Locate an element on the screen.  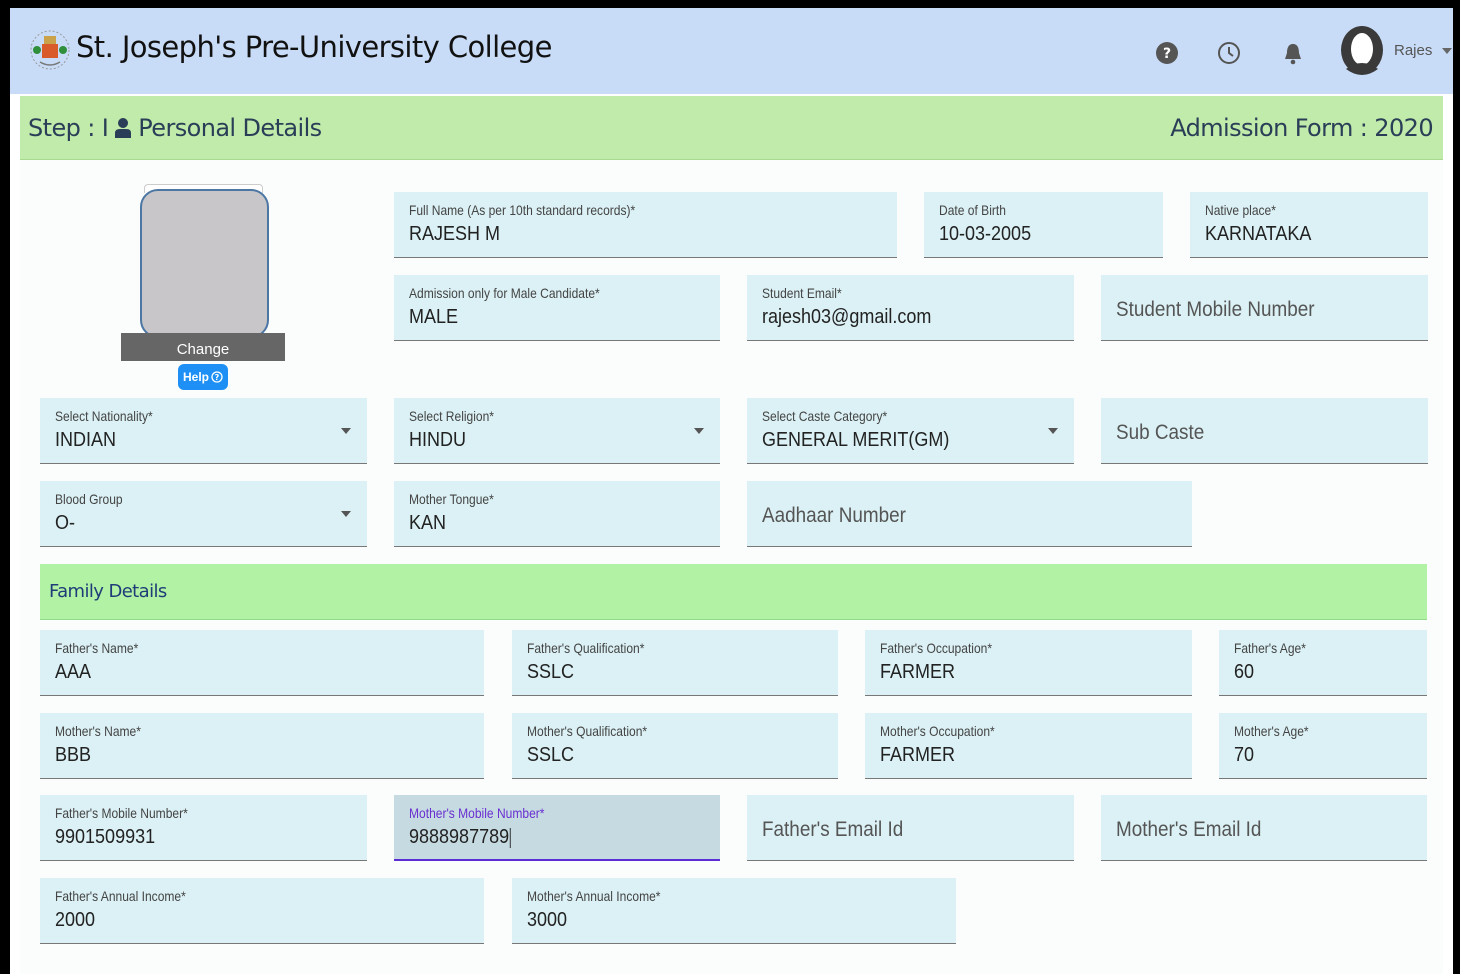
father-email-placeholder: Father's Email Id is located at coordinates (833, 829).